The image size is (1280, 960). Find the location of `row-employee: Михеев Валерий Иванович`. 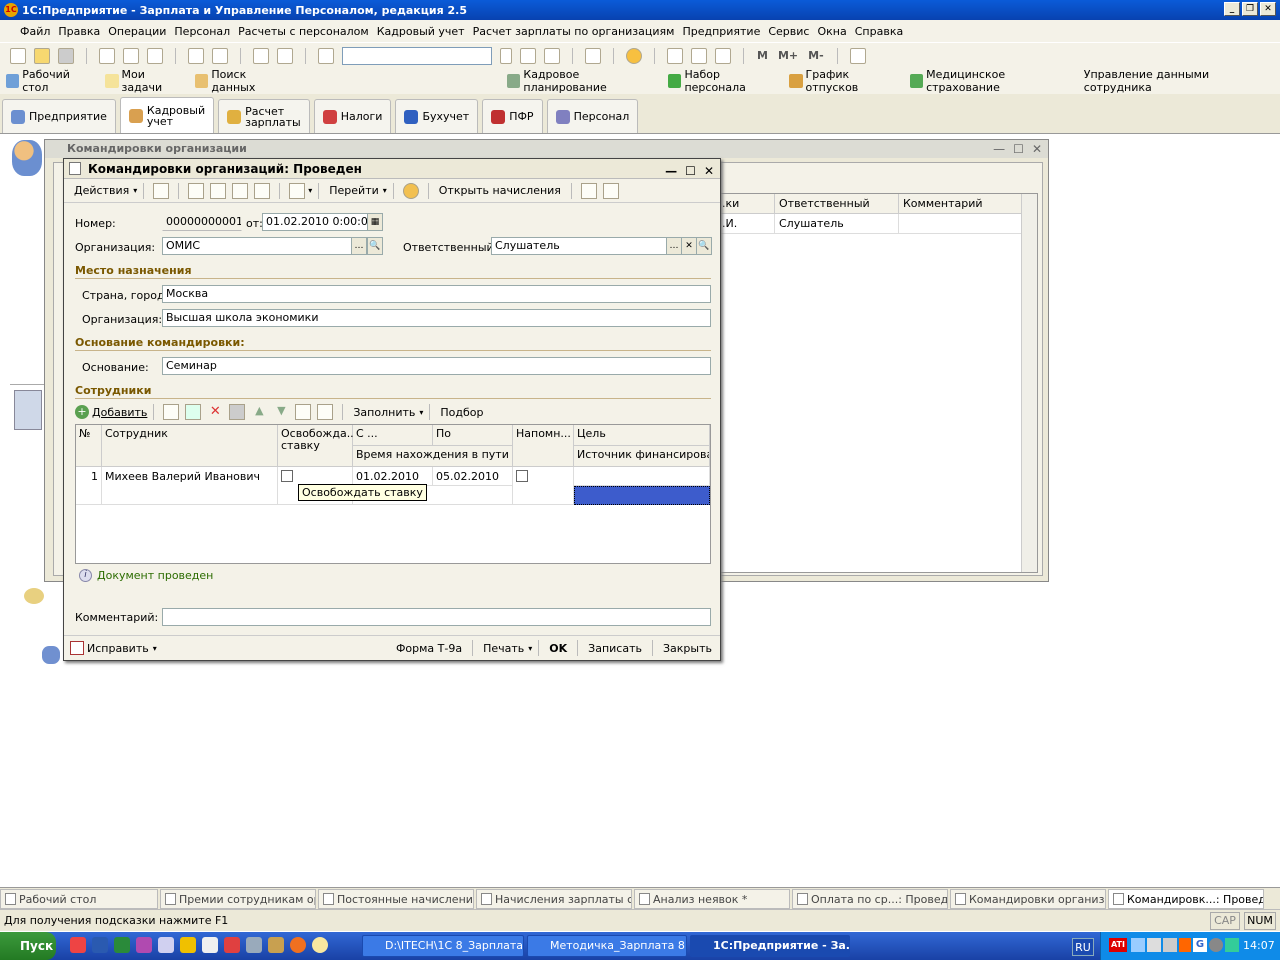

row-employee: Михеев Валерий Иванович is located at coordinates (190, 486).